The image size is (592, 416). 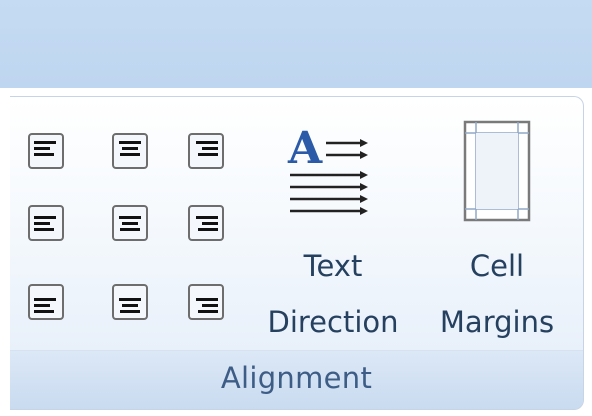 I want to click on cell-margins-button: Cell Margins, so click(x=497, y=227).